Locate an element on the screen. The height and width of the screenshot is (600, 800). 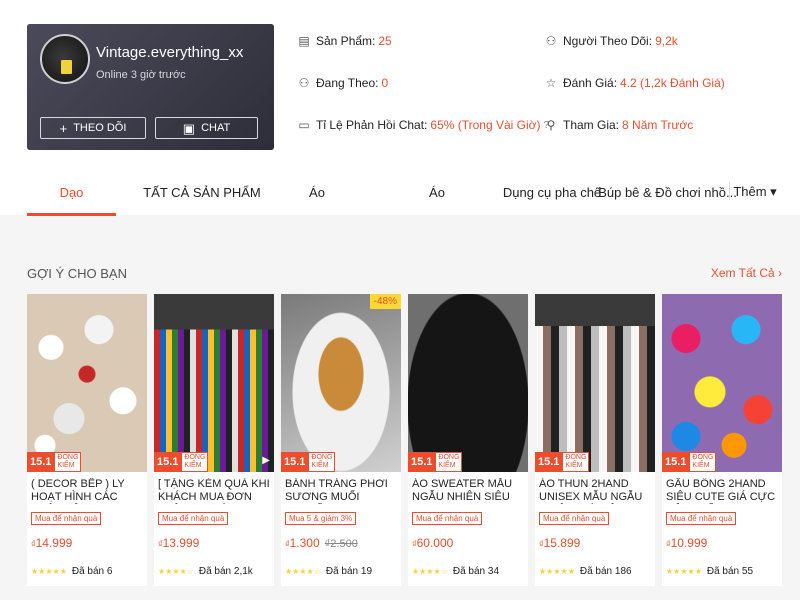
product-price: ₫10.999 is located at coordinates (687, 543).